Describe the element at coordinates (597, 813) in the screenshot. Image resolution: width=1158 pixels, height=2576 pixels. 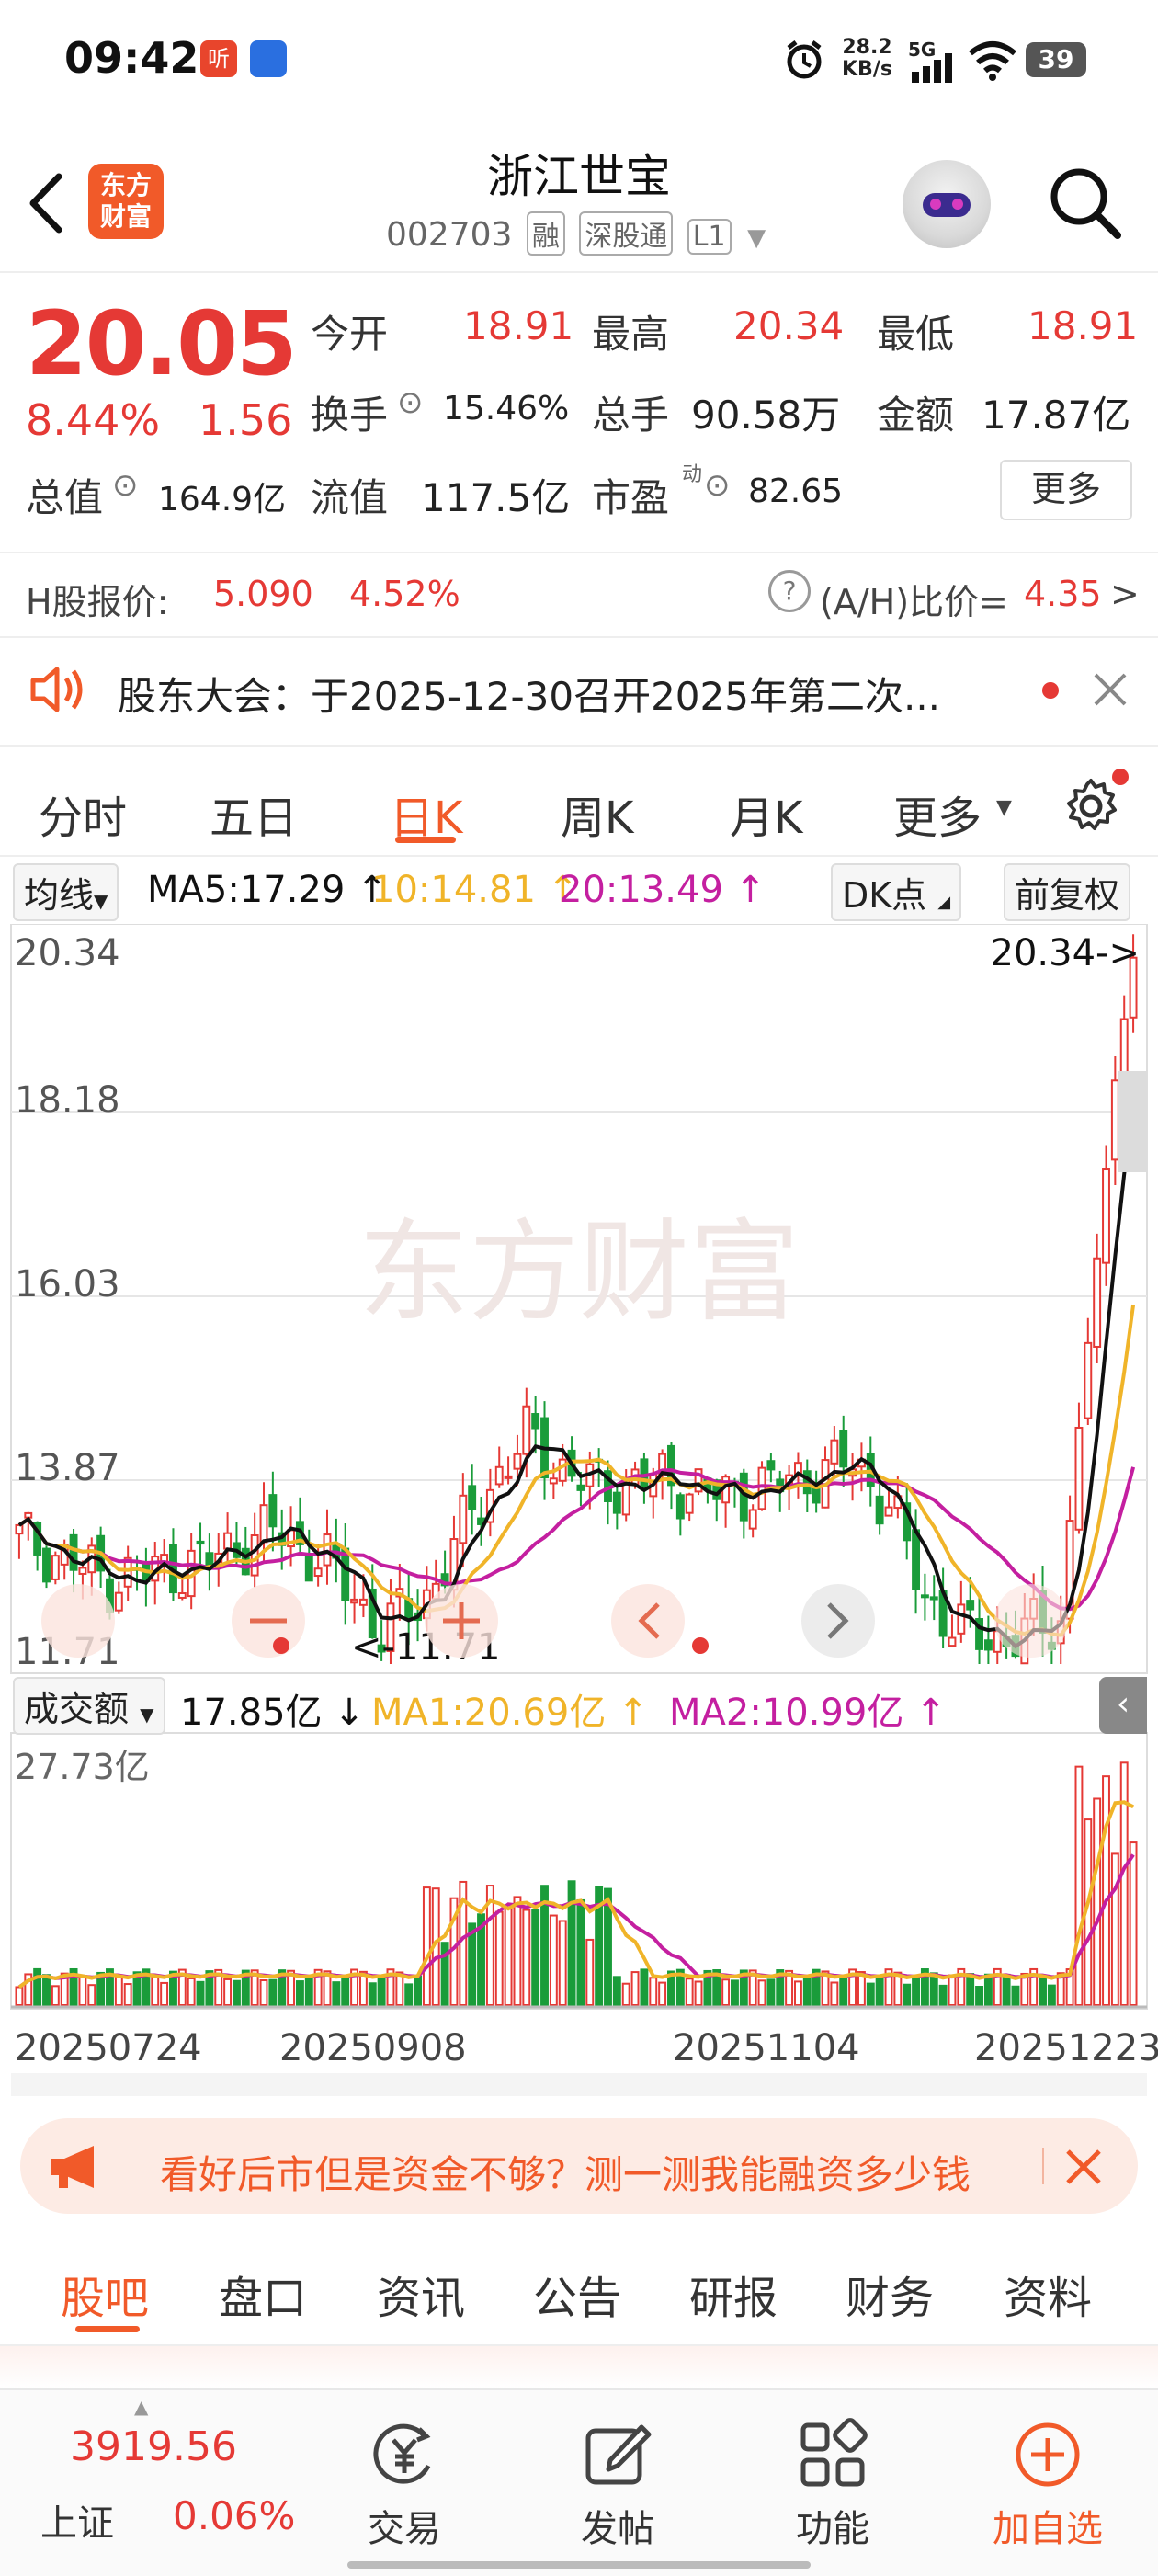
I see `tab-weekly-k: 周K` at that location.